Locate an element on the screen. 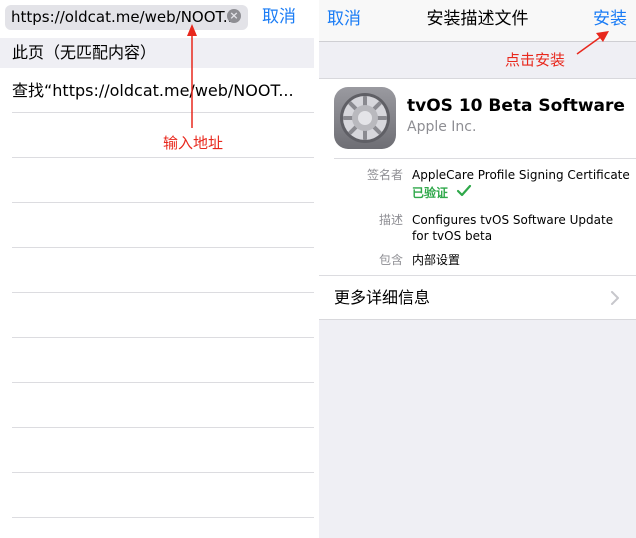 The width and height of the screenshot is (636, 538). checkmark-icon is located at coordinates (464, 191).